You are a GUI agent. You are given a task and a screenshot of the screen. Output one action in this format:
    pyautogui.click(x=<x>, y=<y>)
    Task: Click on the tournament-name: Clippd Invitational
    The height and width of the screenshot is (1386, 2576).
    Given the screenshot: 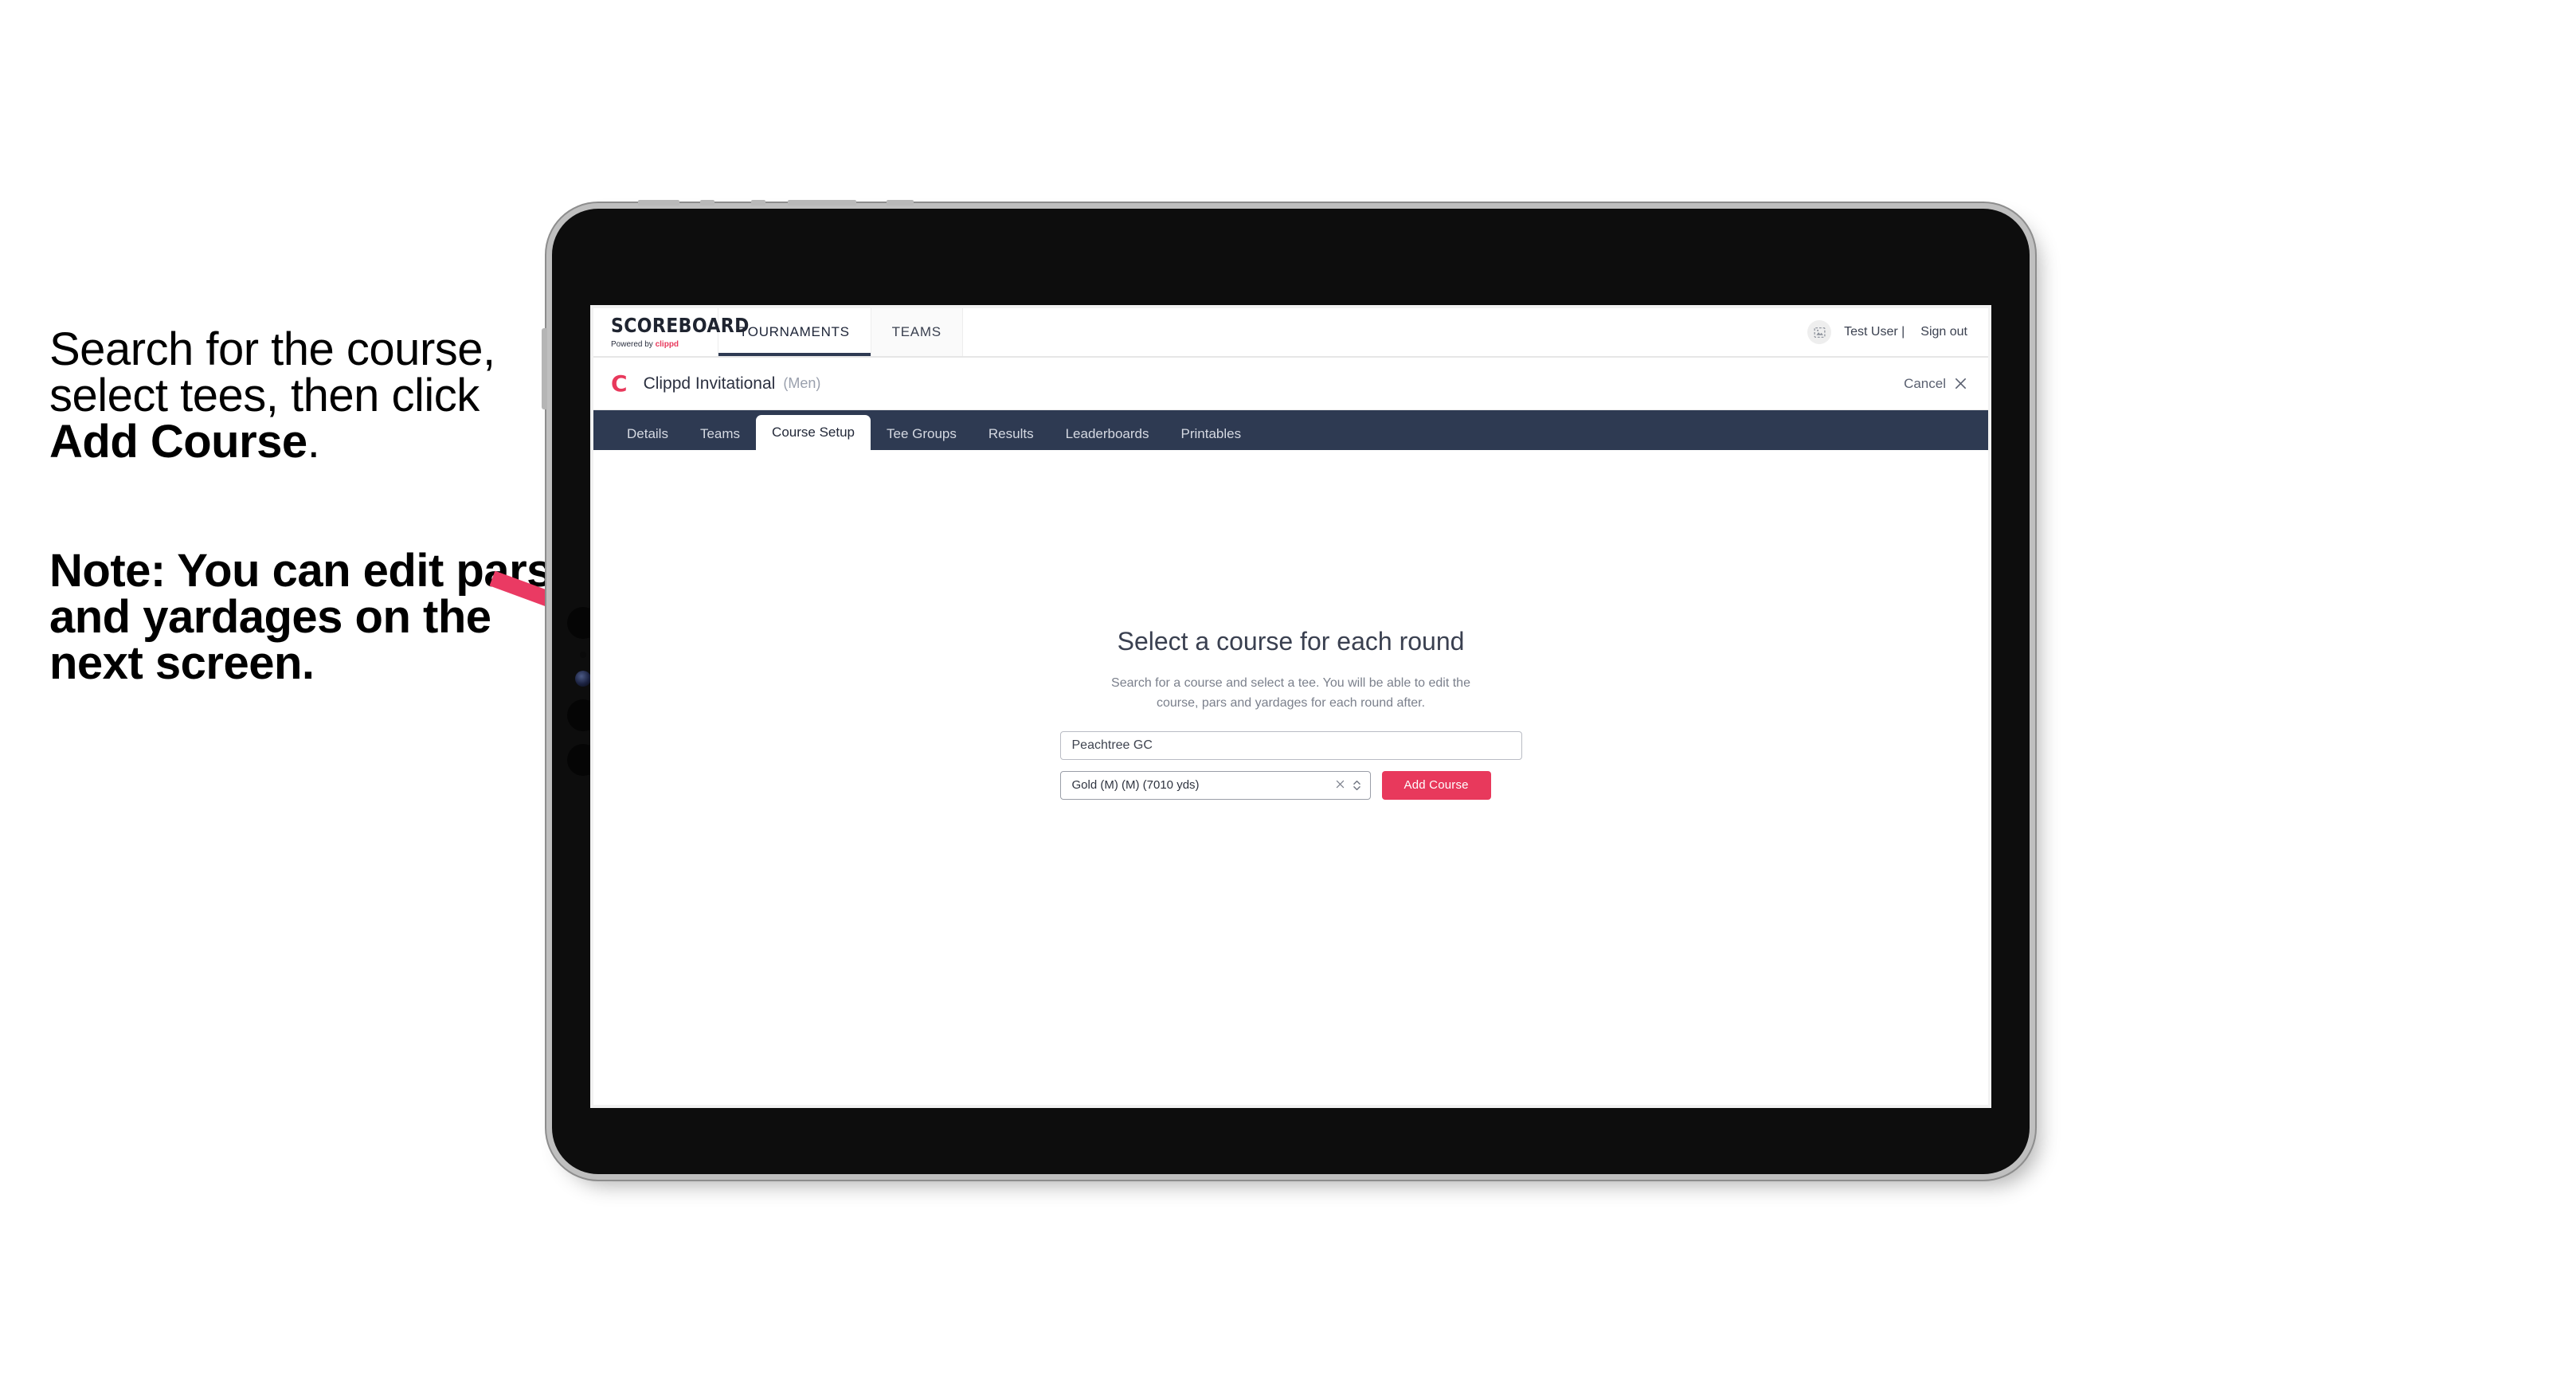 What is the action you would take?
    pyautogui.click(x=709, y=383)
    